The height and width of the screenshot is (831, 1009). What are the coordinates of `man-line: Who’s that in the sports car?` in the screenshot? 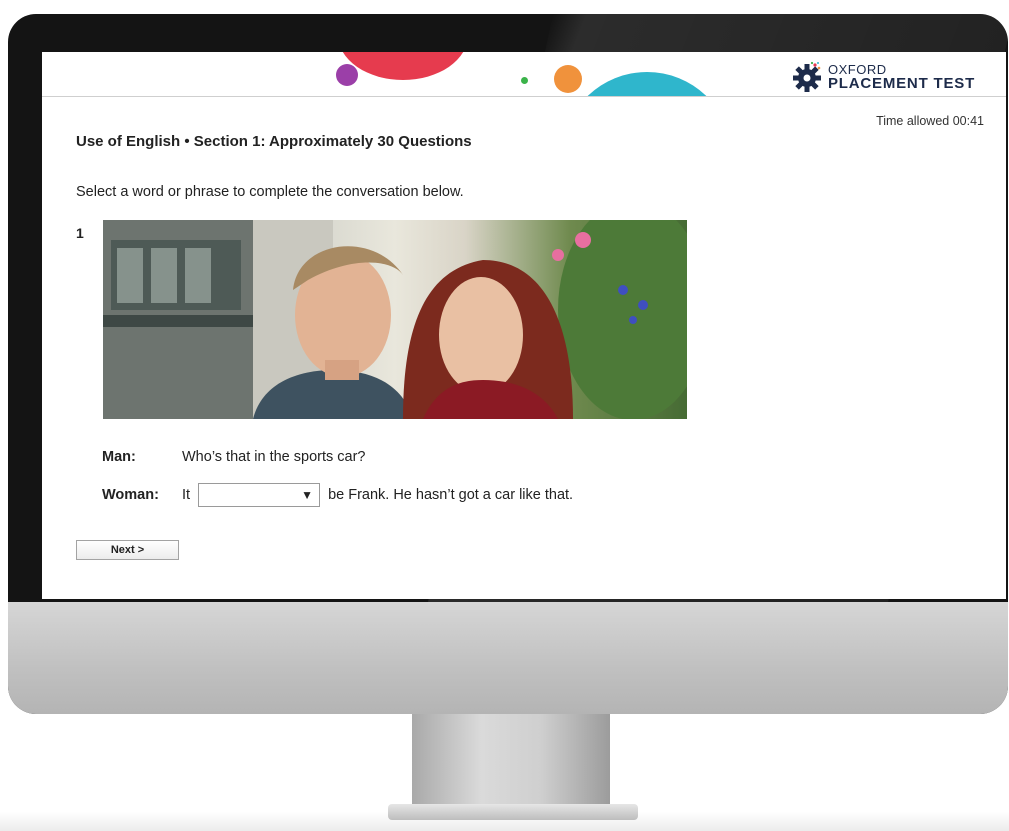 It's located at (274, 457).